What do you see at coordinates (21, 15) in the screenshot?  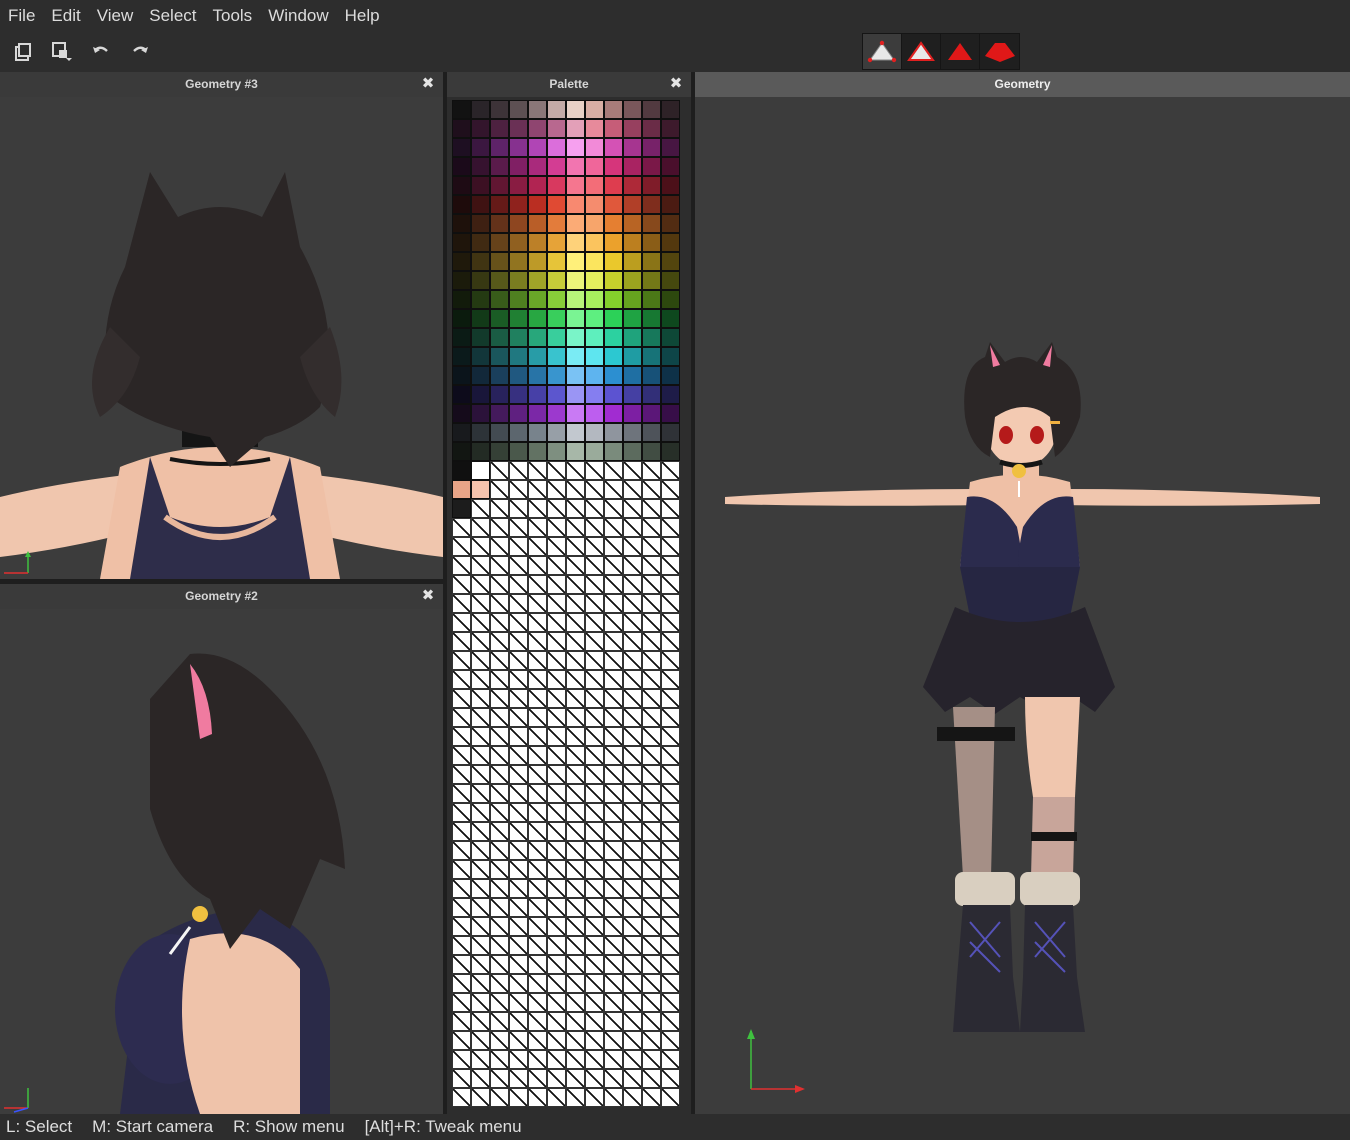 I see `menu-file: File` at bounding box center [21, 15].